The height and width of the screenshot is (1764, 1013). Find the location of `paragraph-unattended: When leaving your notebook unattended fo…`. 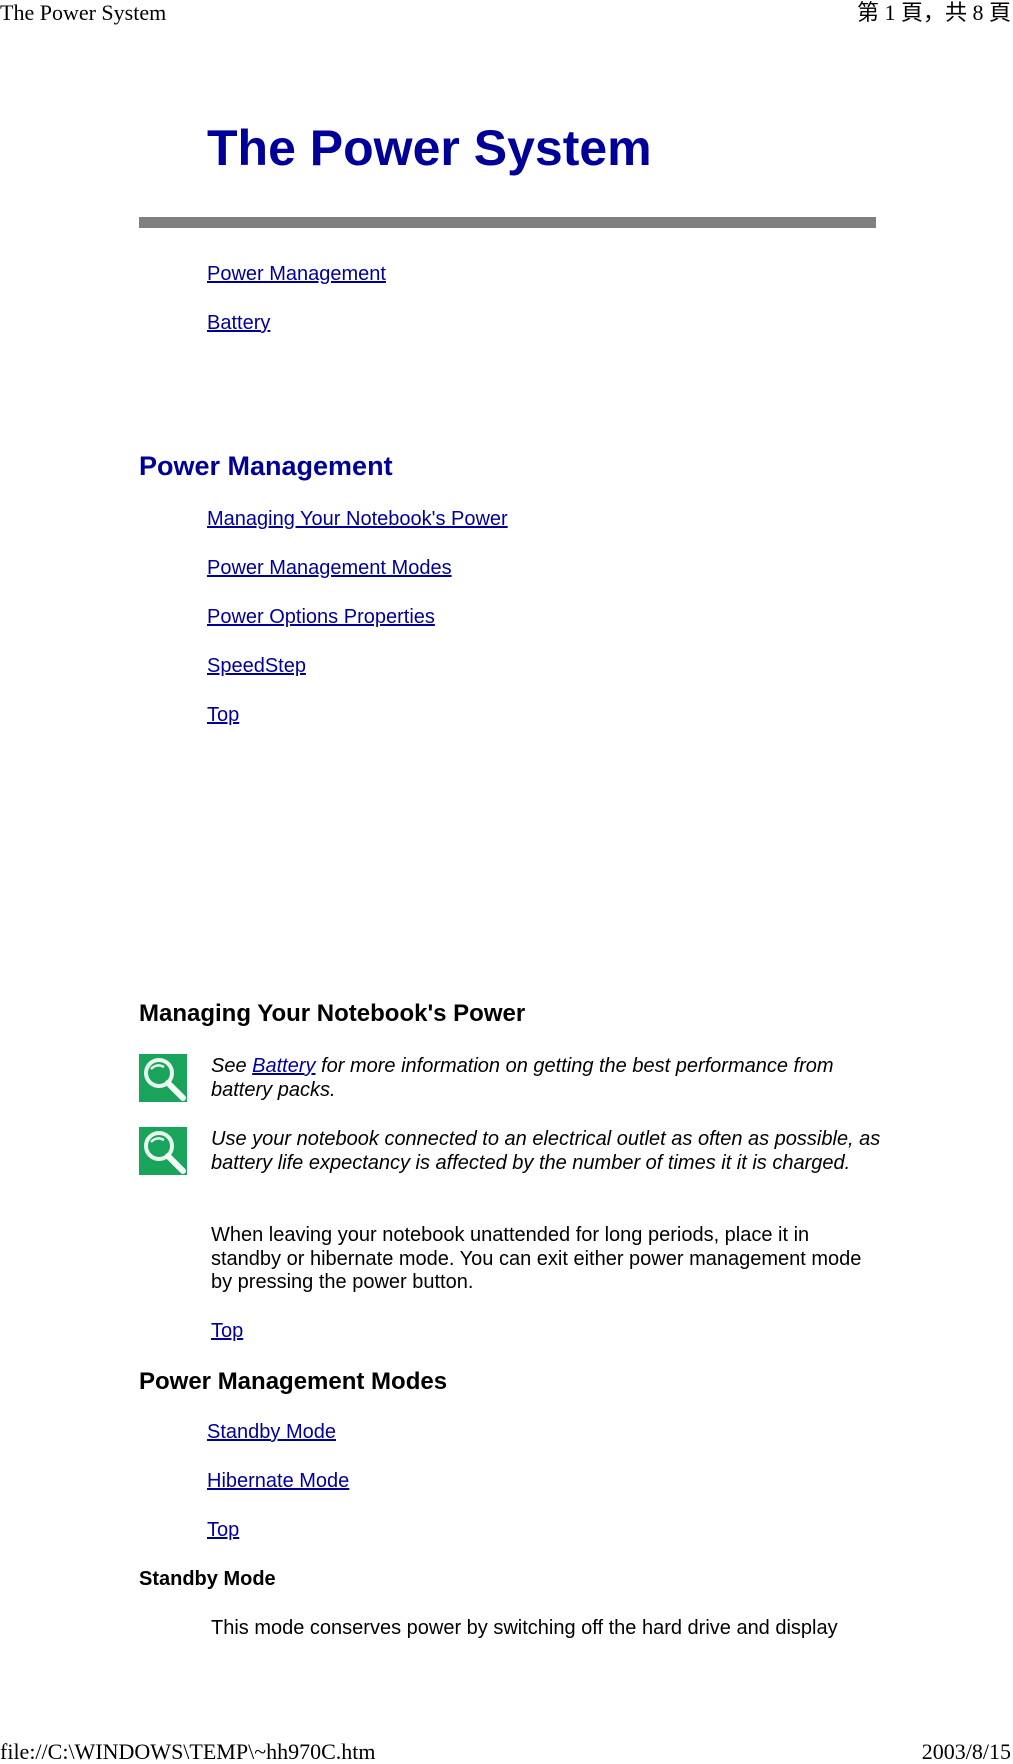

paragraph-unattended: When leaving your notebook unattended fo… is located at coordinates (536, 1258).